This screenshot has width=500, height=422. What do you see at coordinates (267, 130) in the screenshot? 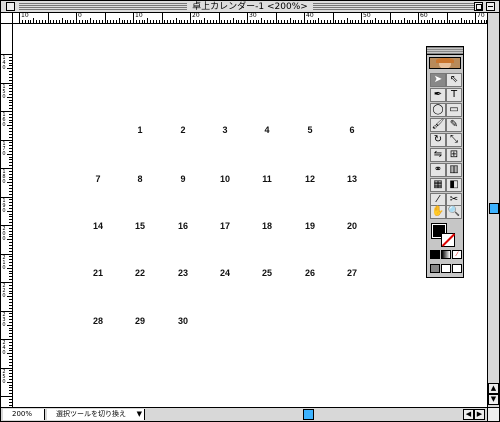
I see `calendar-day: 4` at bounding box center [267, 130].